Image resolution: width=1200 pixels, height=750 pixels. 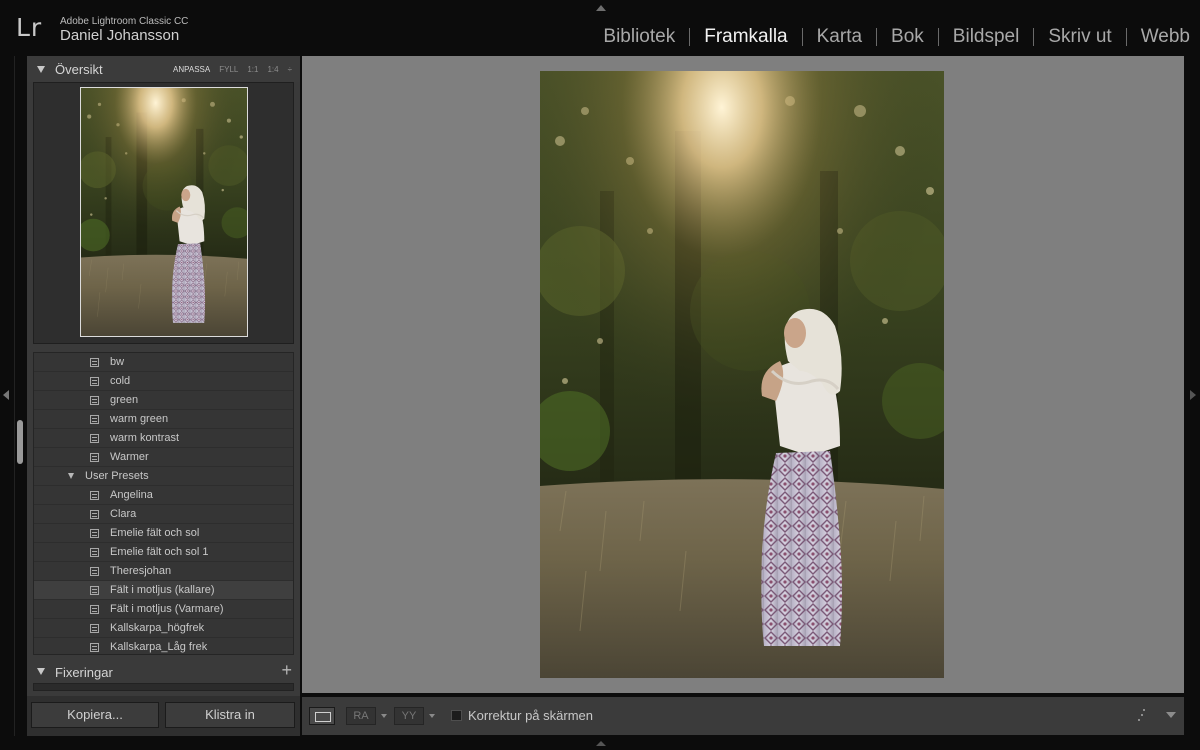 What do you see at coordinates (163, 495) in the screenshot?
I see `preset-item: Angelina` at bounding box center [163, 495].